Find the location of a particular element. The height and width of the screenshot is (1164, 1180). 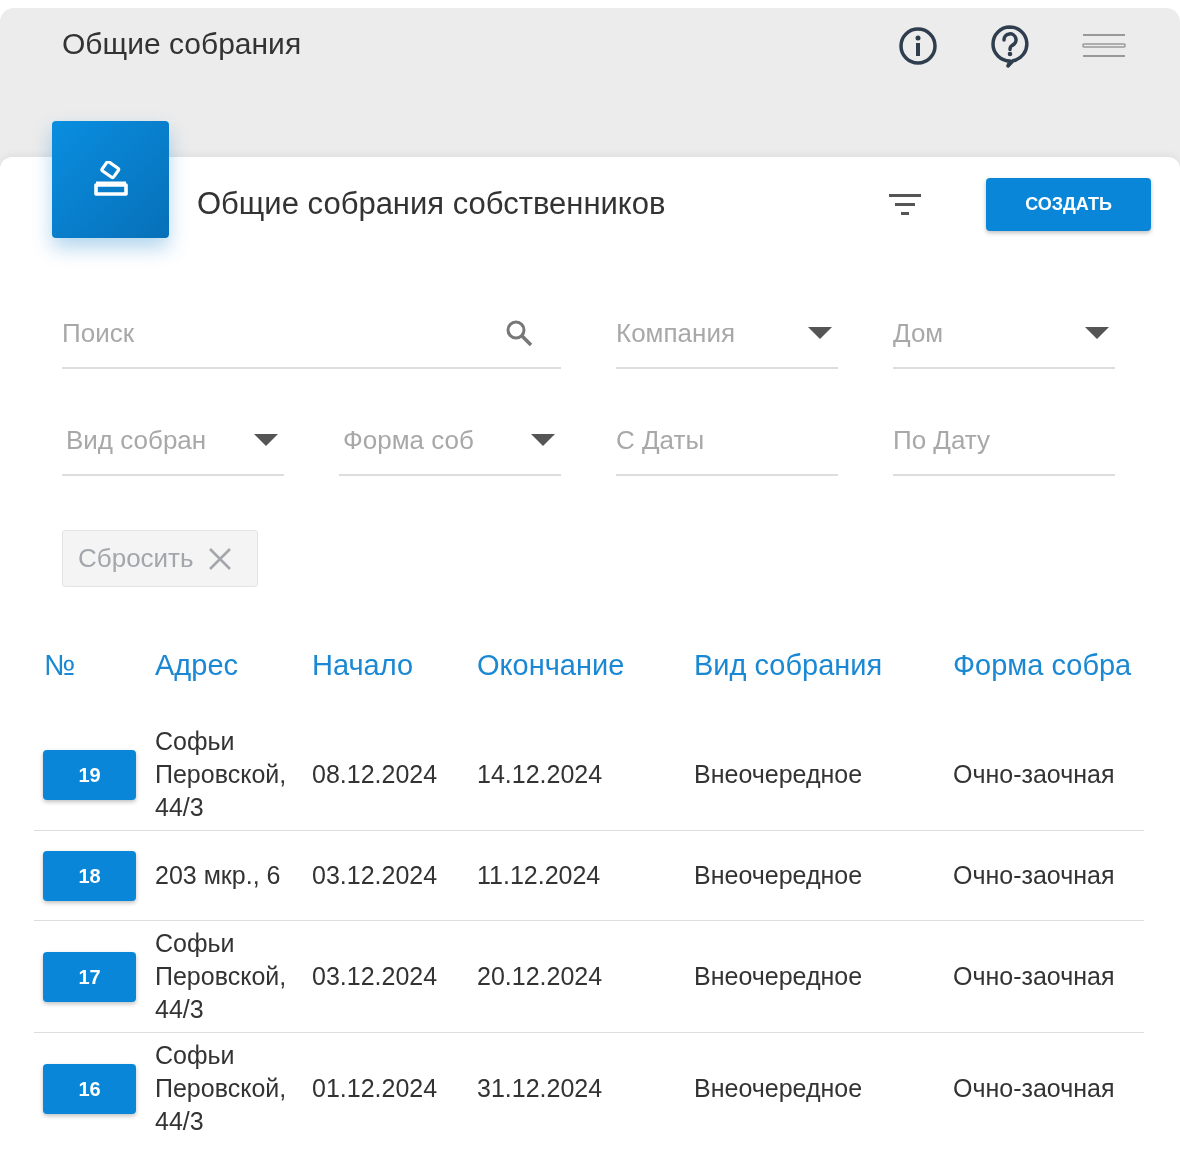

column-header: № is located at coordinates (55, 666).